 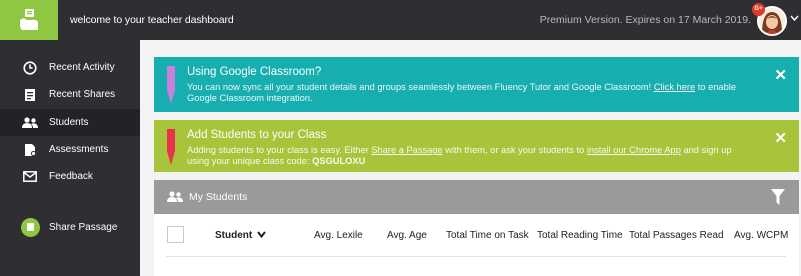 I want to click on hand-book-icon, so click(x=29, y=19).